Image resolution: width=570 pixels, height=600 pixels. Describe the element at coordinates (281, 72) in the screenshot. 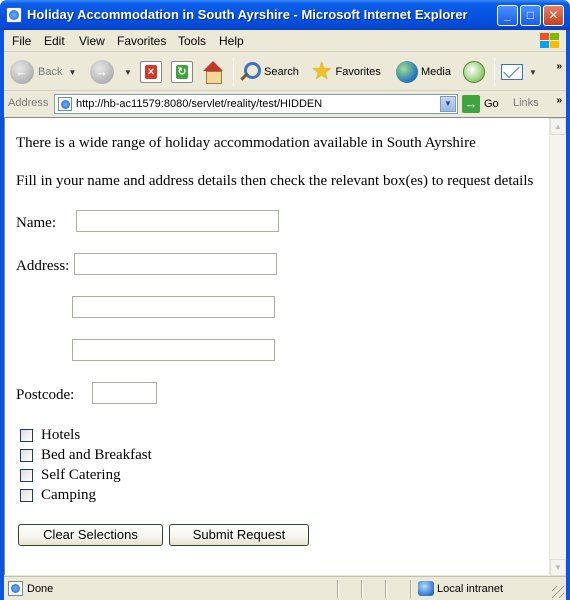

I see `search-label: Search` at that location.